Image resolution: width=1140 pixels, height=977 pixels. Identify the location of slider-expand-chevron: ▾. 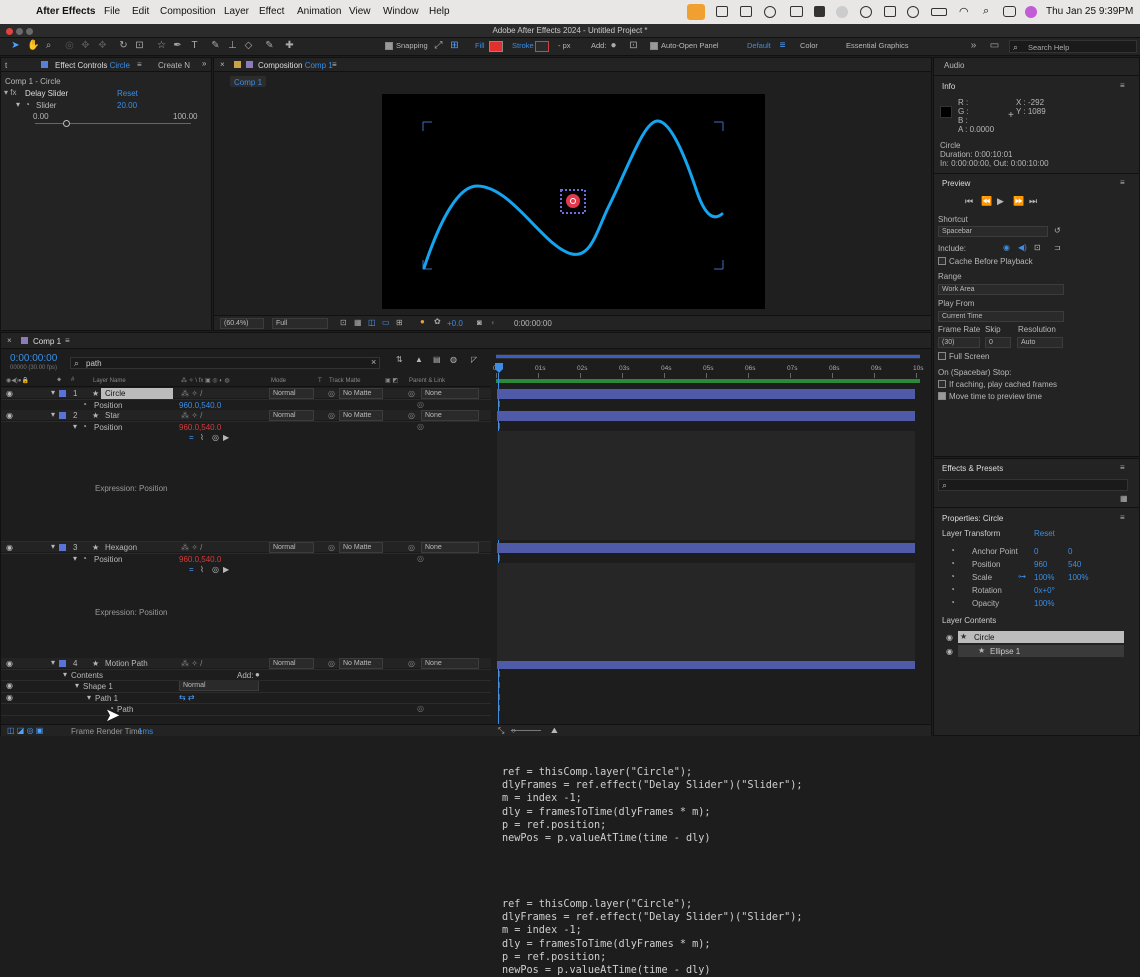
(18, 104).